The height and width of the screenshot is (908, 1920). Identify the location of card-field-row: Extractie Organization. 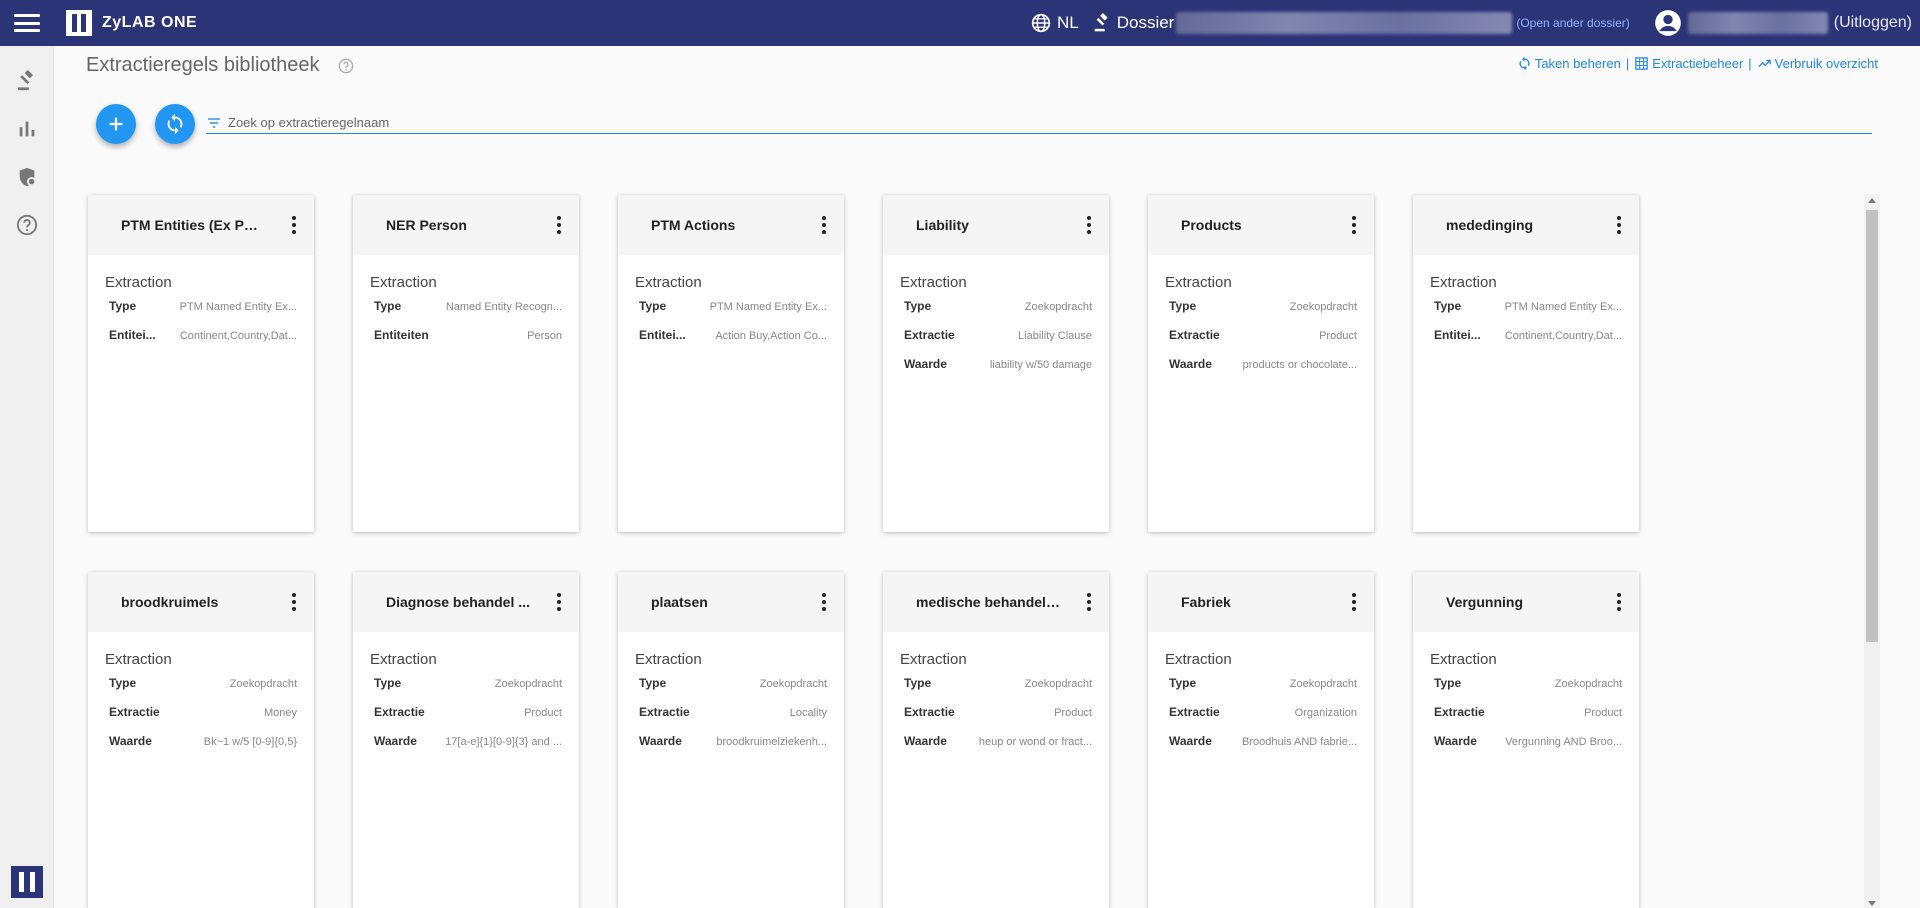
(1261, 719).